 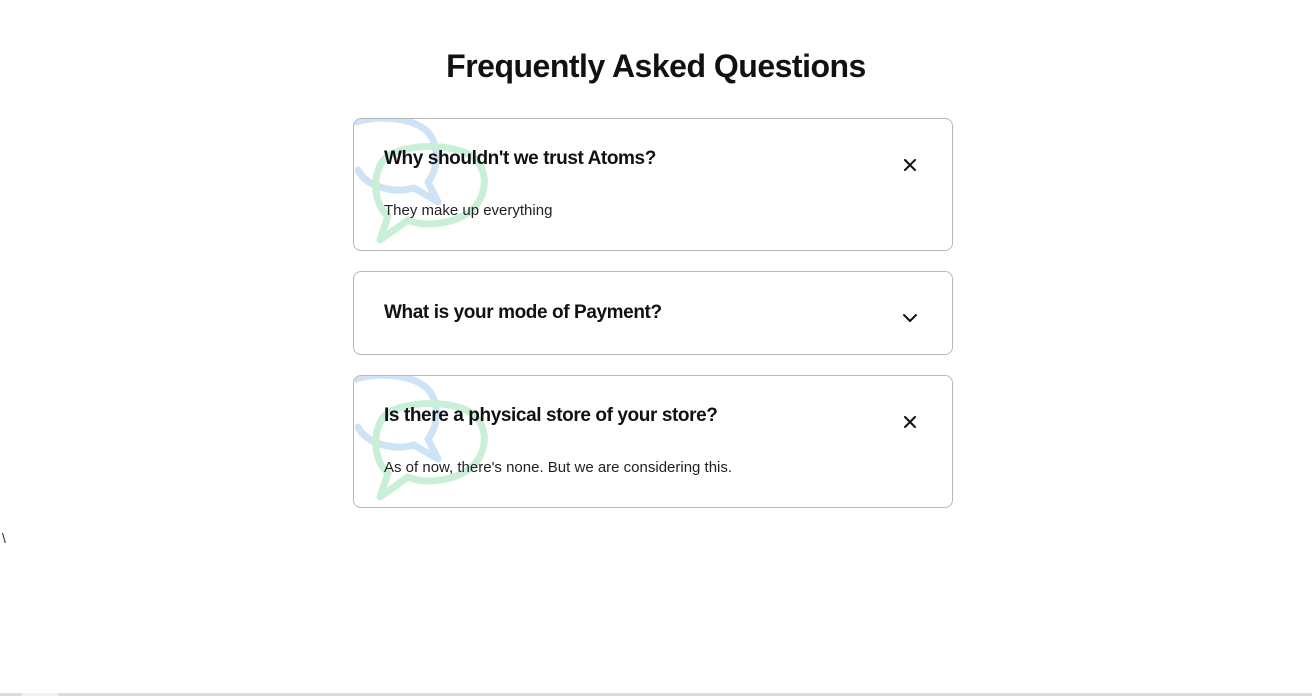 I want to click on page-title: Frequently Asked Questions, so click(x=656, y=66).